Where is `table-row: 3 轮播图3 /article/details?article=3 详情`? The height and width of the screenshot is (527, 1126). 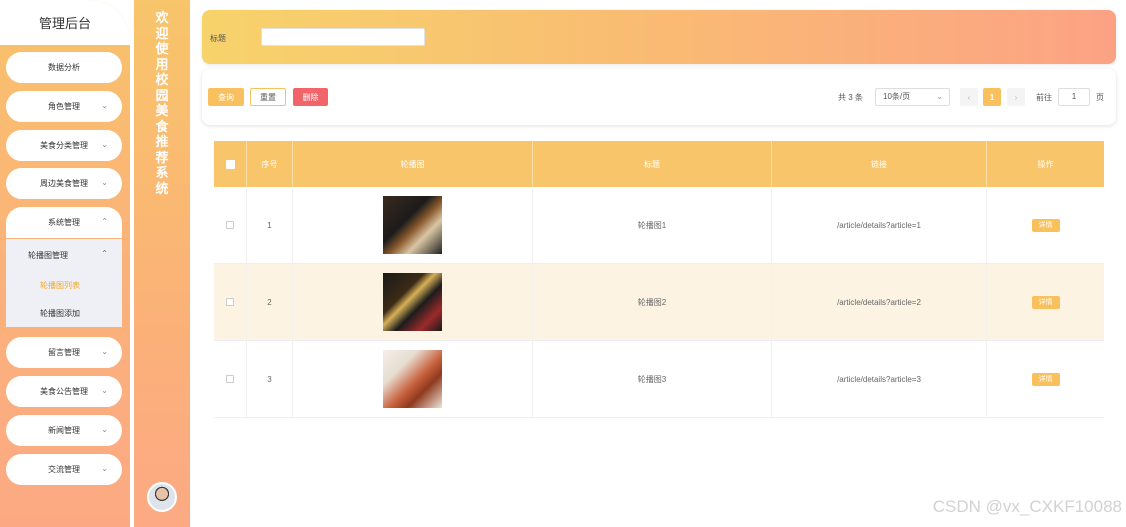
table-row: 3 轮播图3 /article/details?article=3 详情 is located at coordinates (659, 379).